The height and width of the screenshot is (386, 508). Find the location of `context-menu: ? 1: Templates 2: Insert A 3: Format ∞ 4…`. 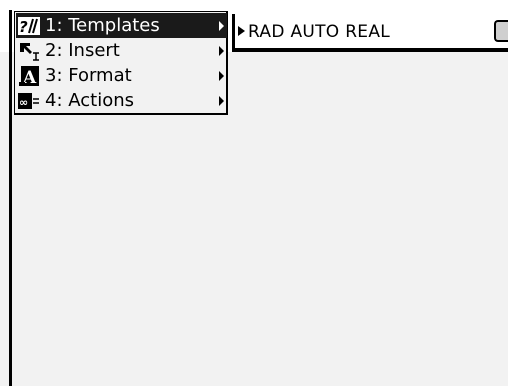

context-menu: ? 1: Templates 2: Insert A 3: Format ∞ 4… is located at coordinates (121, 63).